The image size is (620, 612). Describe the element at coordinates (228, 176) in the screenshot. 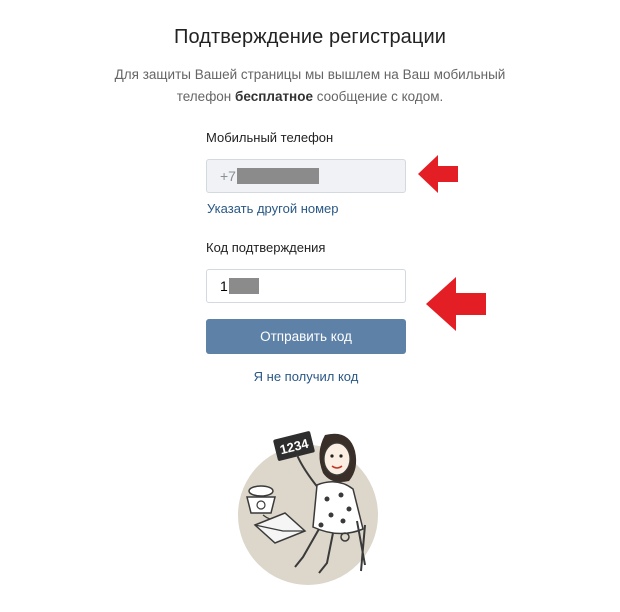

I see `phone-prefix: +7` at that location.